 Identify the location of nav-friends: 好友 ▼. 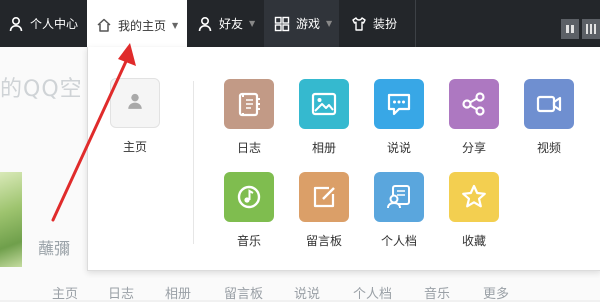
(225, 23).